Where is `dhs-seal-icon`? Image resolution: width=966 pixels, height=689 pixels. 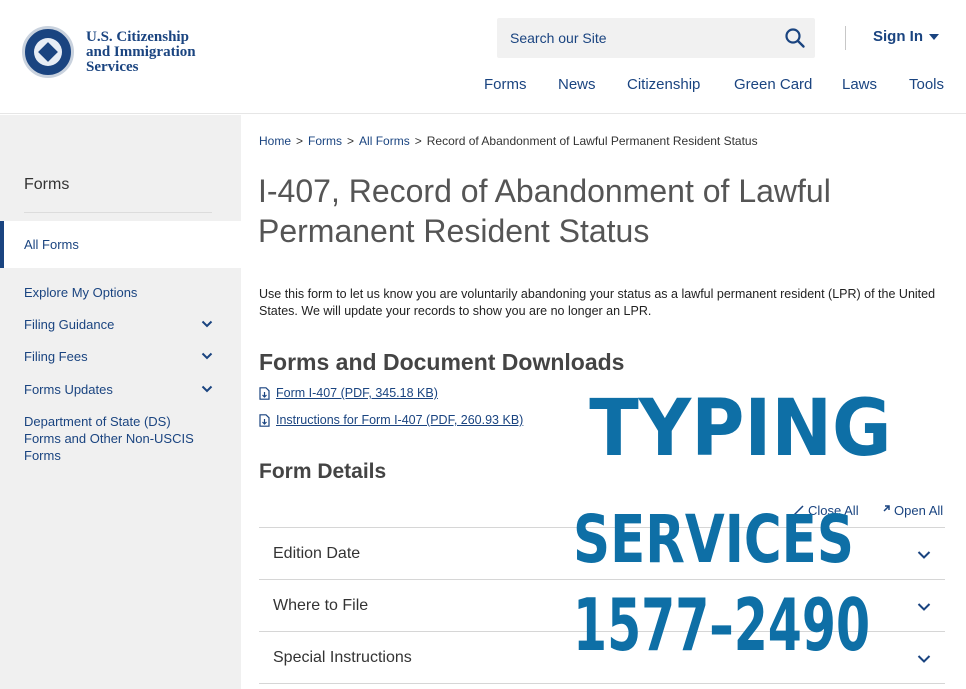 dhs-seal-icon is located at coordinates (48, 52).